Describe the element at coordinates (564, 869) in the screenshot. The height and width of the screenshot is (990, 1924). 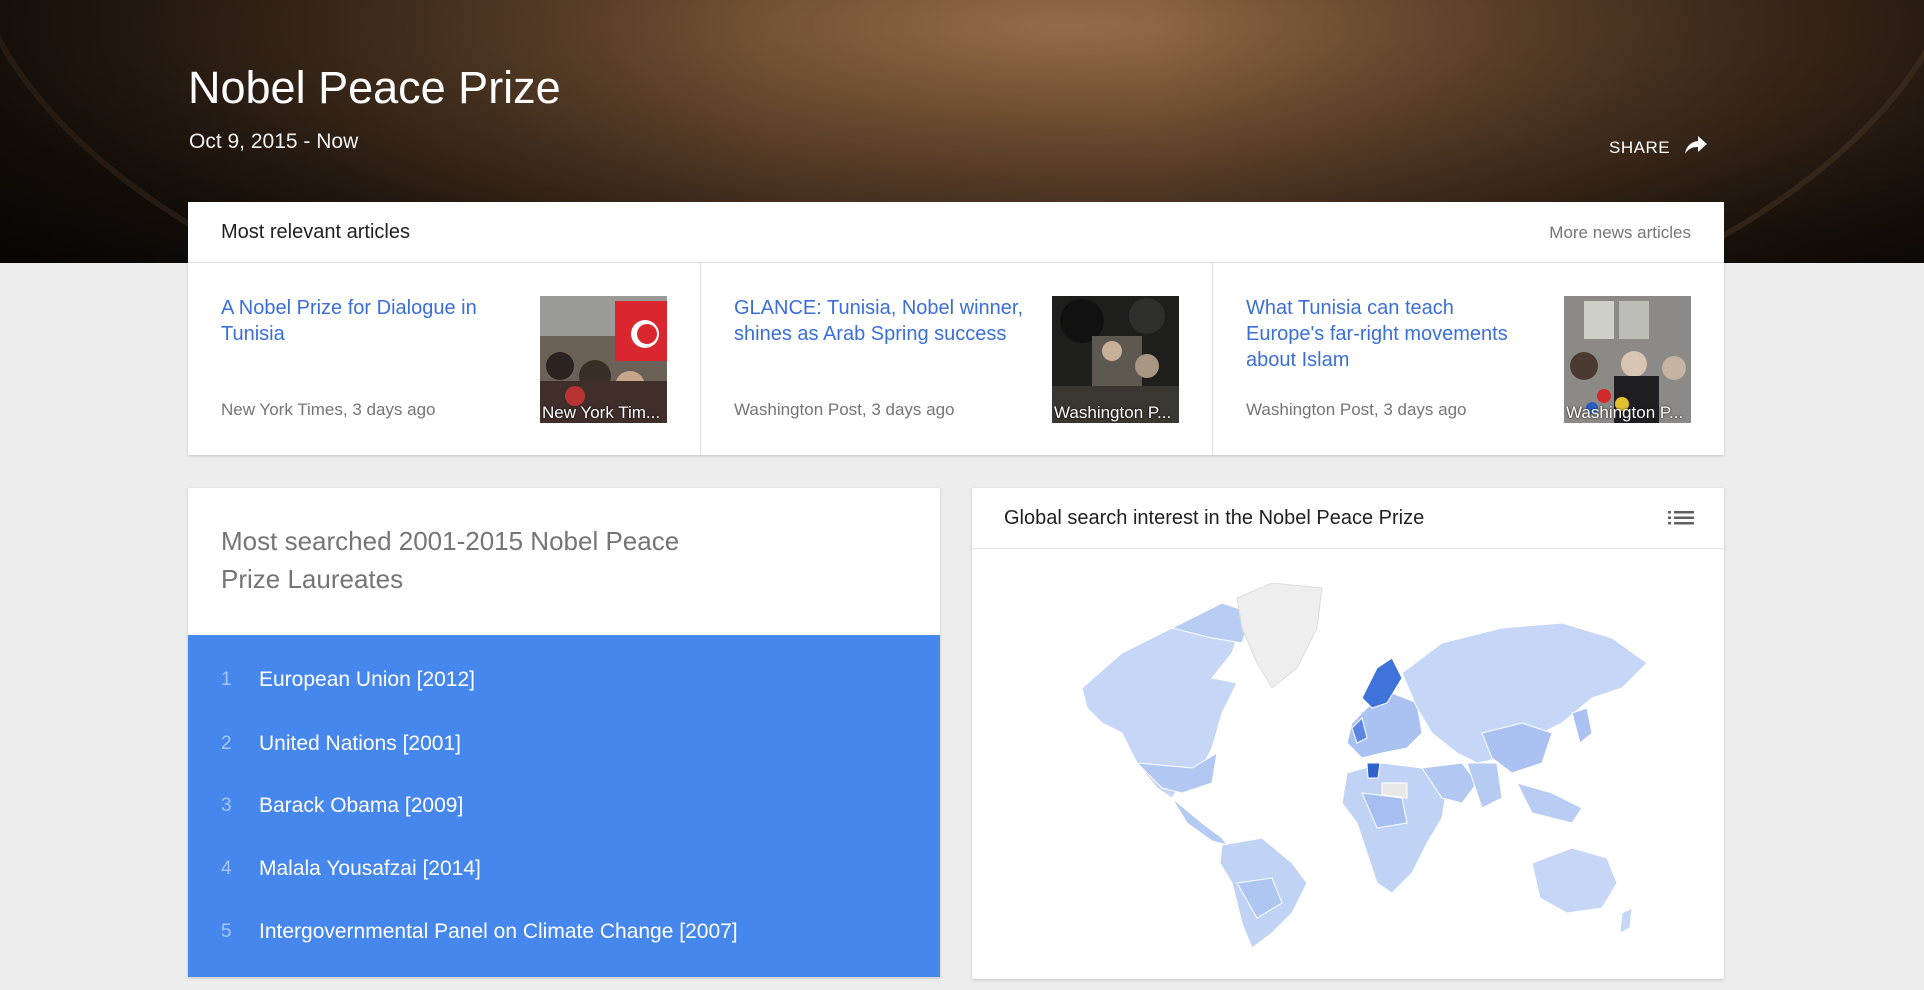
I see `list-item: 4 Malala Yousafzai [2014]` at that location.